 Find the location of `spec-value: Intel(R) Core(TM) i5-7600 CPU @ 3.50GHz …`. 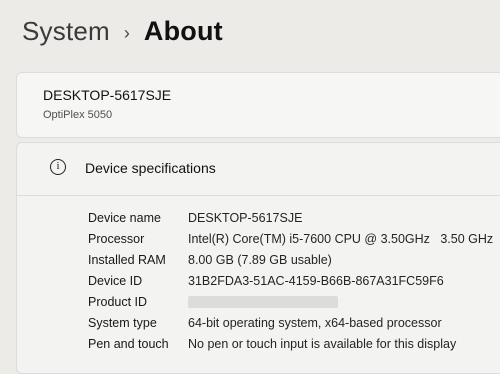

spec-value: Intel(R) Core(TM) i5-7600 CPU @ 3.50GHz … is located at coordinates (341, 238).